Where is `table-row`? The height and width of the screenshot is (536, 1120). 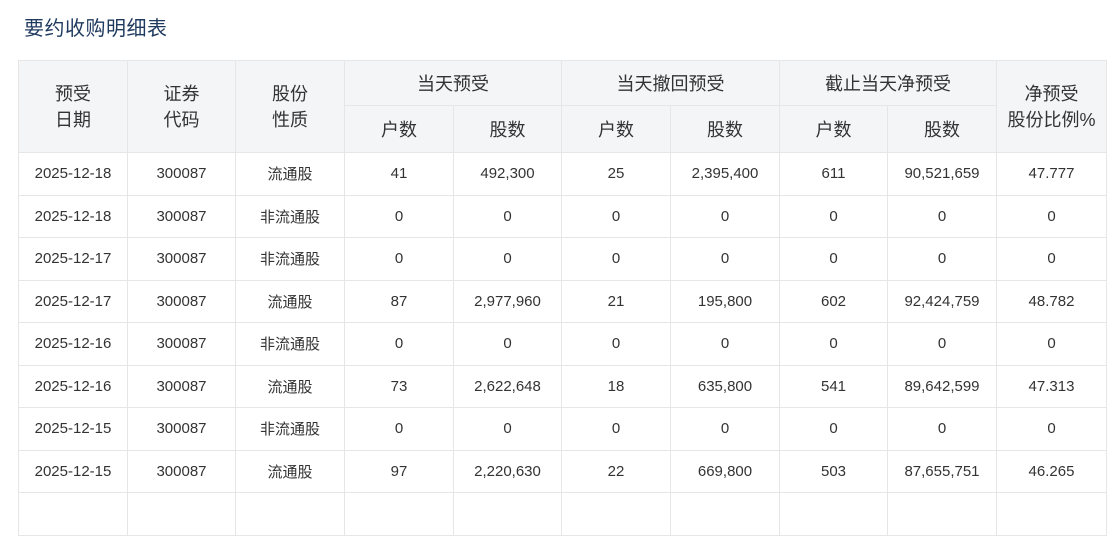
table-row is located at coordinates (562, 514).